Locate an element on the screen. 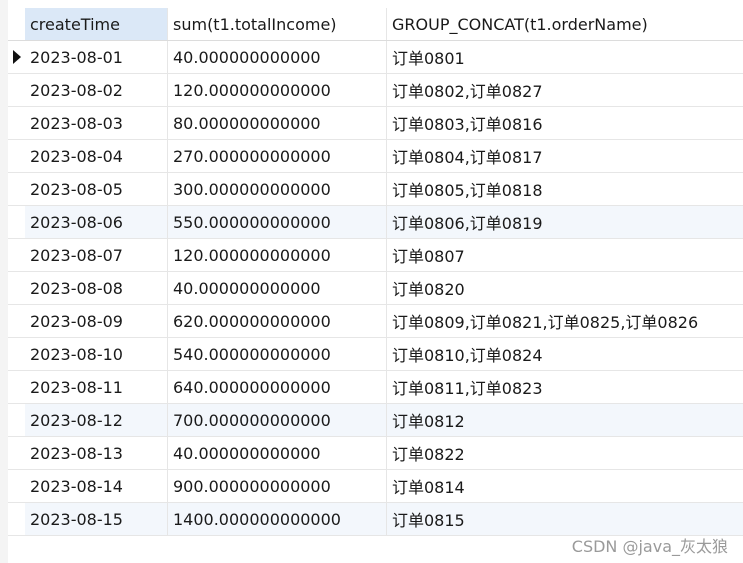  table-row: 2023-08-12 700.000000000000 订单0812 is located at coordinates (375, 420).